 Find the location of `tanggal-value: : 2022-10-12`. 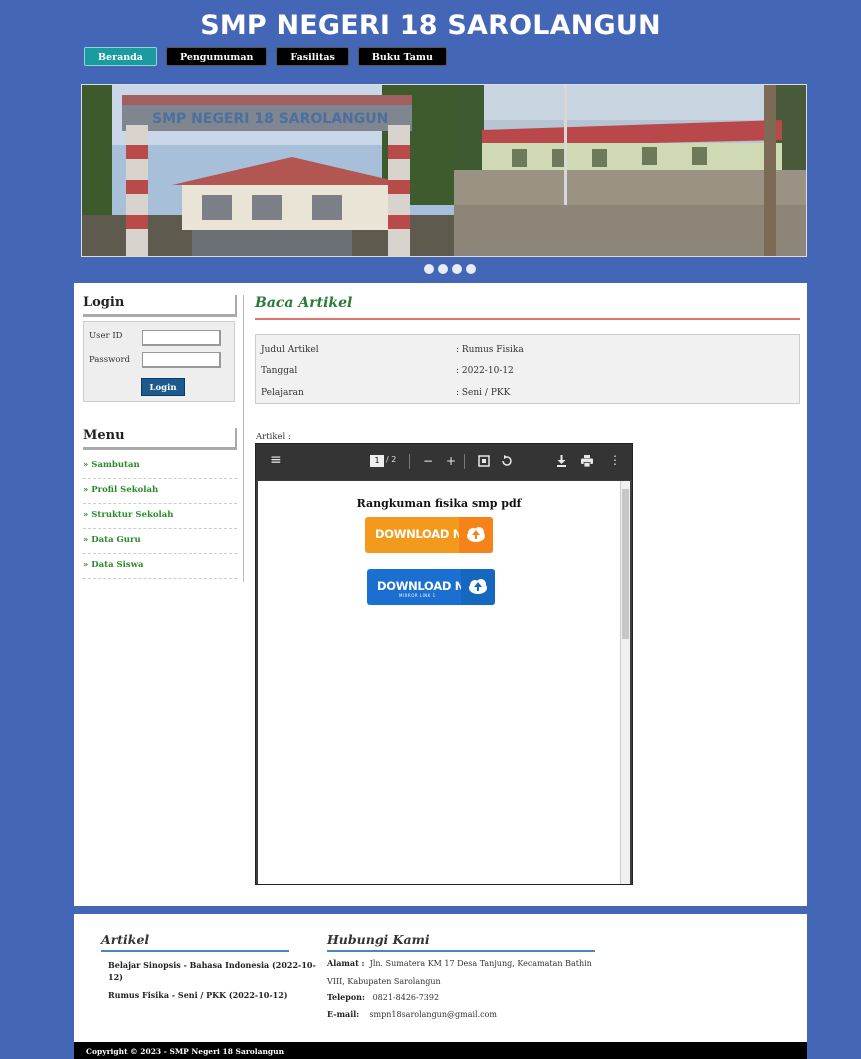

tanggal-value: : 2022-10-12 is located at coordinates (485, 371).